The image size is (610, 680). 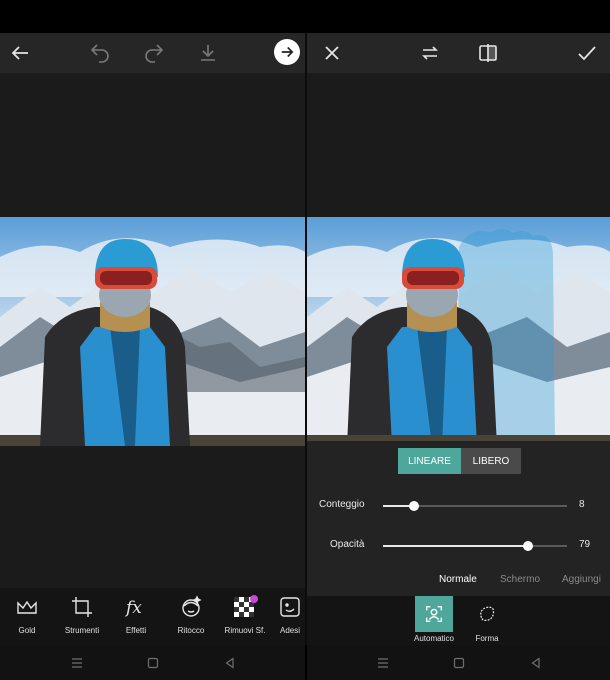 I want to click on tool-label: Ritocco, so click(x=191, y=630).